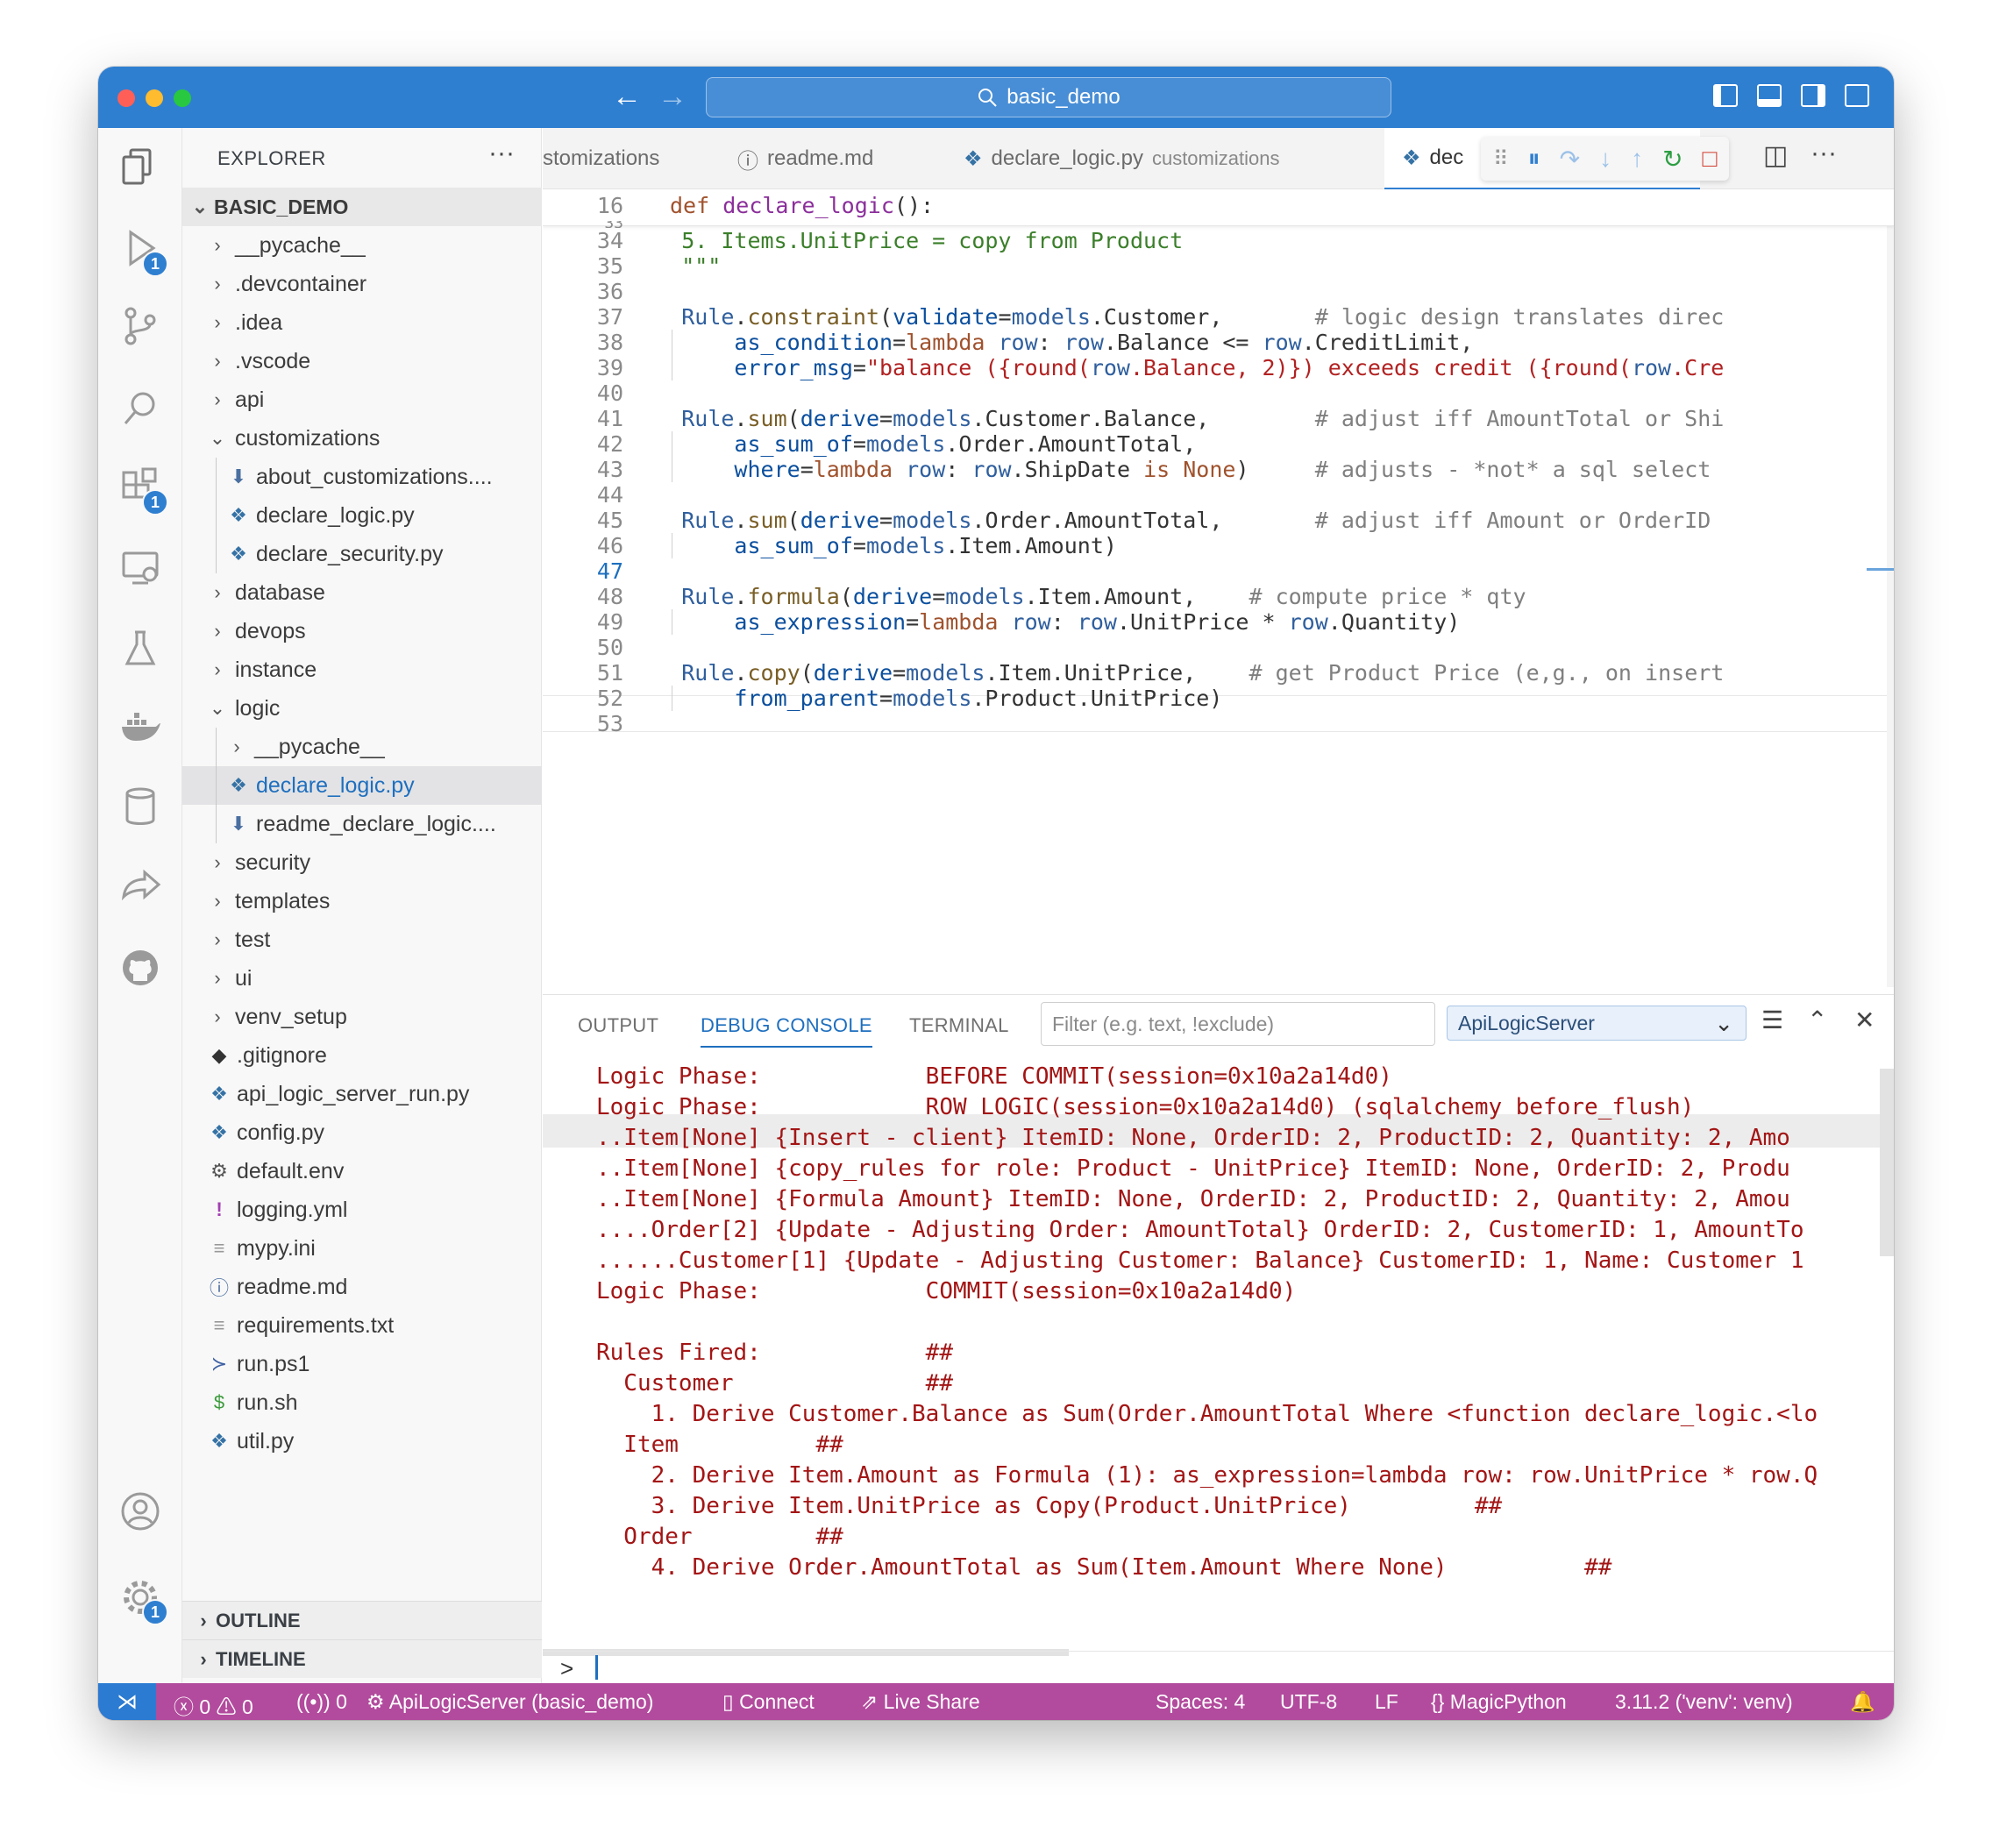 The height and width of the screenshot is (1848, 1992). Describe the element at coordinates (362, 709) in the screenshot. I see `tree-item: ⌄ logic` at that location.